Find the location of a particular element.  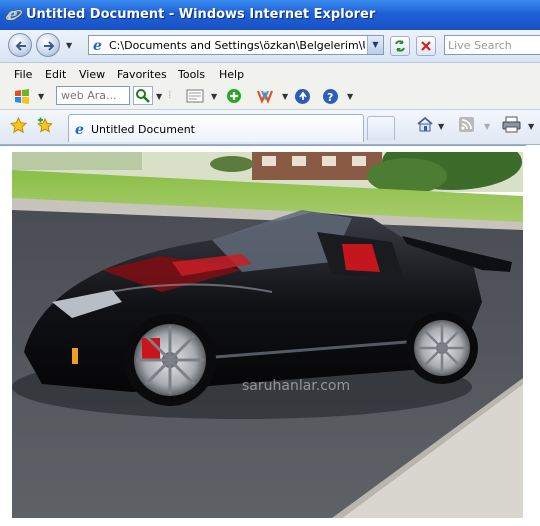

star-icon is located at coordinates (18, 125).